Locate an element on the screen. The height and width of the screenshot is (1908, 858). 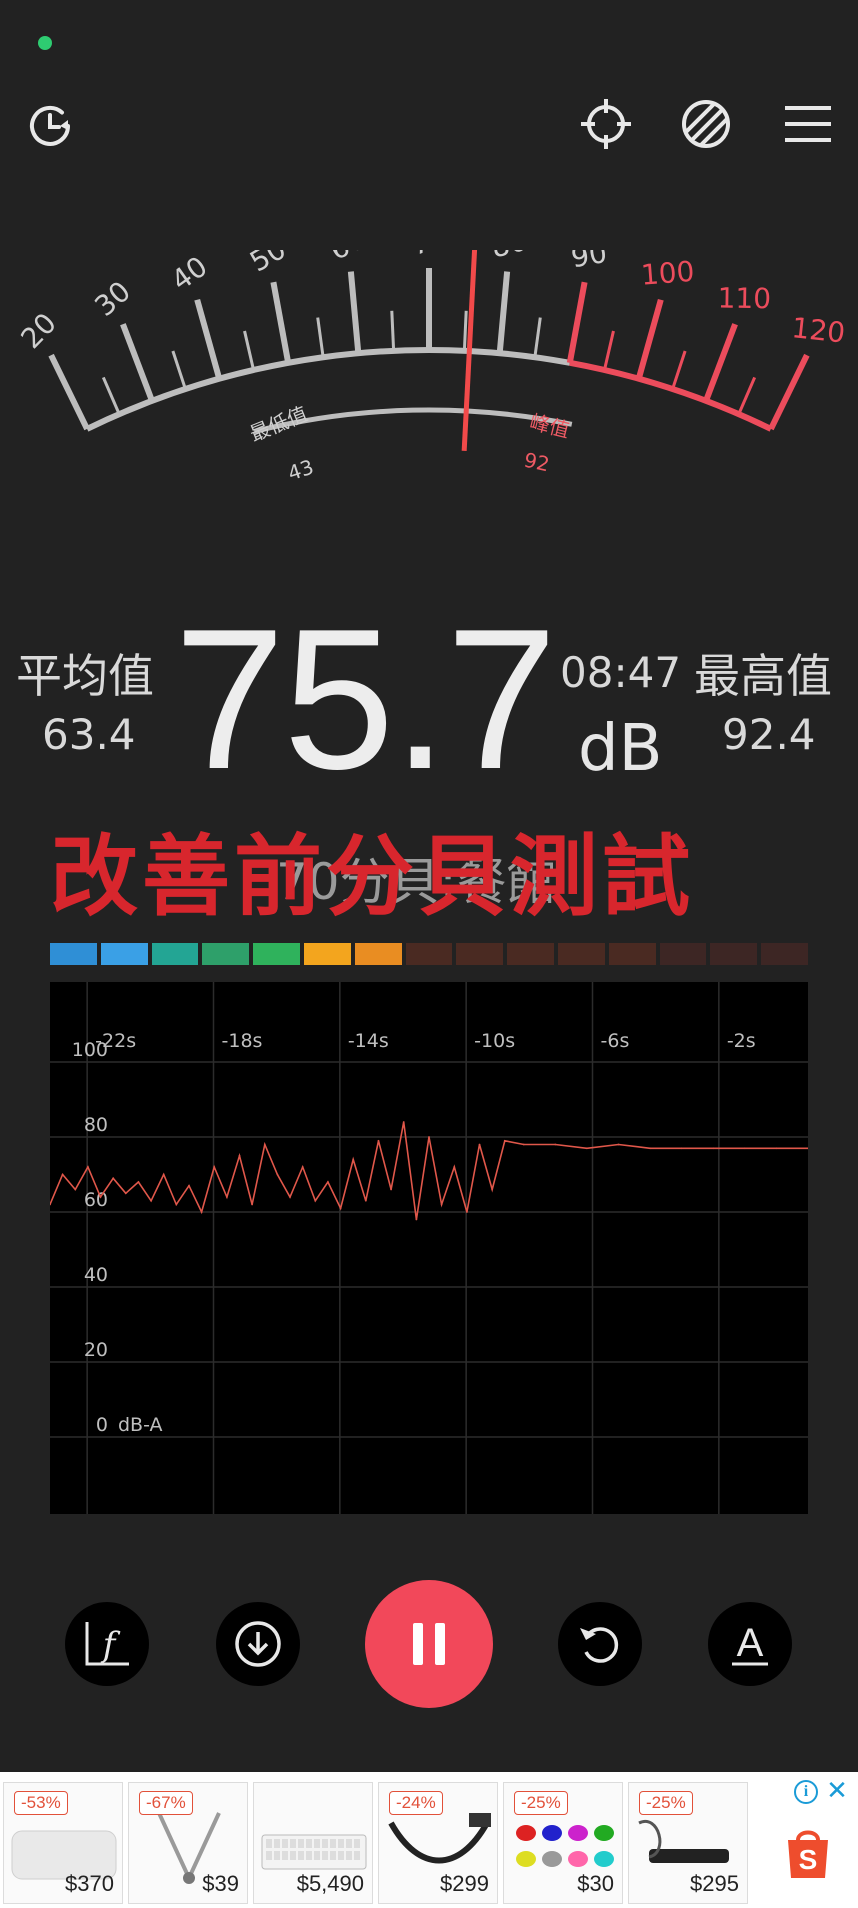
menu-icon is located at coordinates (808, 124).